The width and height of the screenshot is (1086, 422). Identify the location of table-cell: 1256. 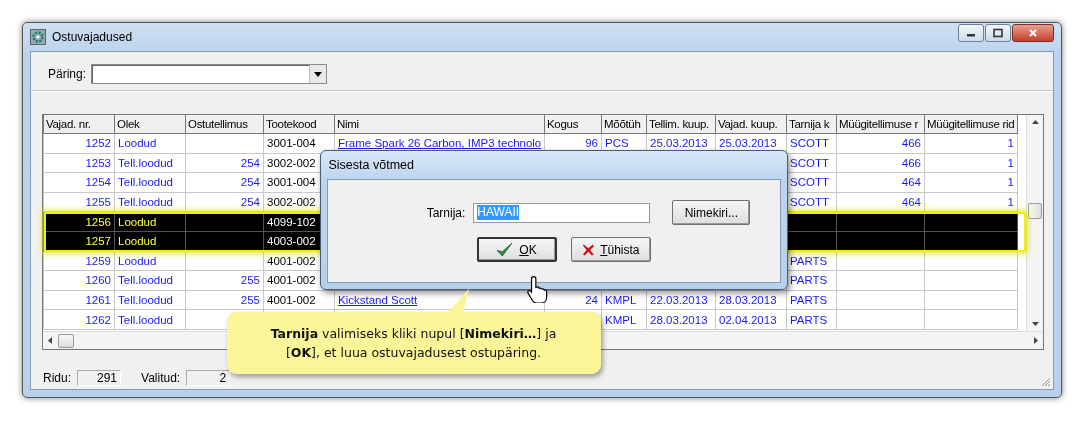
(98, 221).